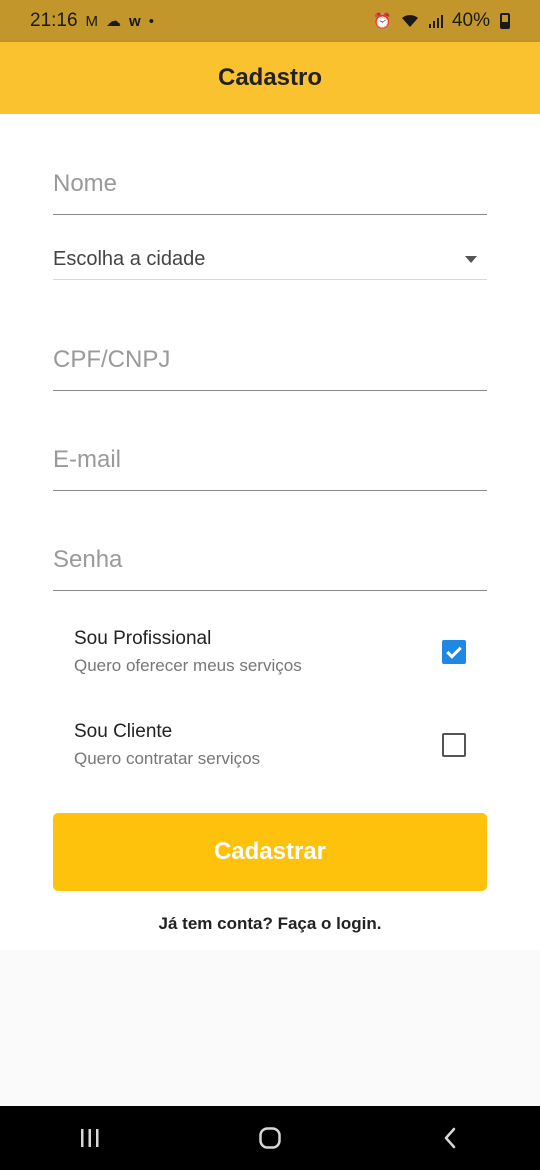  What do you see at coordinates (129, 259) in the screenshot?
I see `city-select-label: Escolha a cidade` at bounding box center [129, 259].